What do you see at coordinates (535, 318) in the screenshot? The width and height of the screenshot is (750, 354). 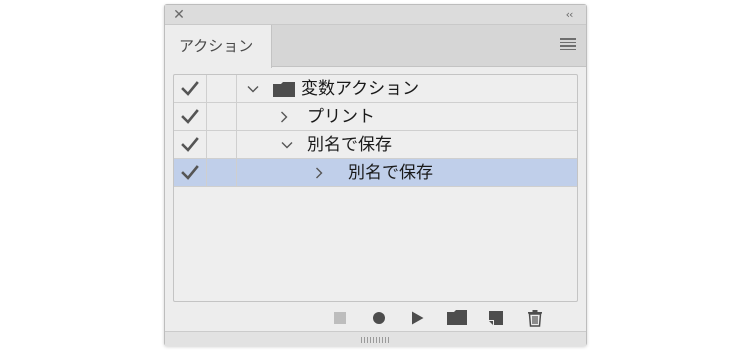 I see `trash-icon` at bounding box center [535, 318].